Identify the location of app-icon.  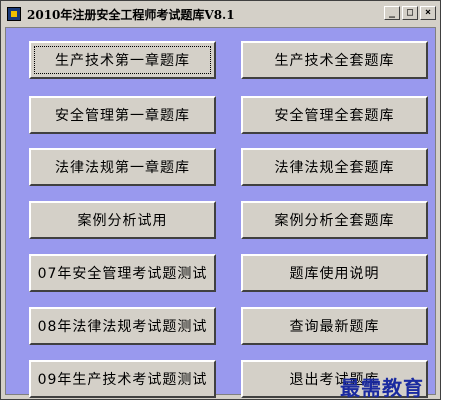
(14, 14).